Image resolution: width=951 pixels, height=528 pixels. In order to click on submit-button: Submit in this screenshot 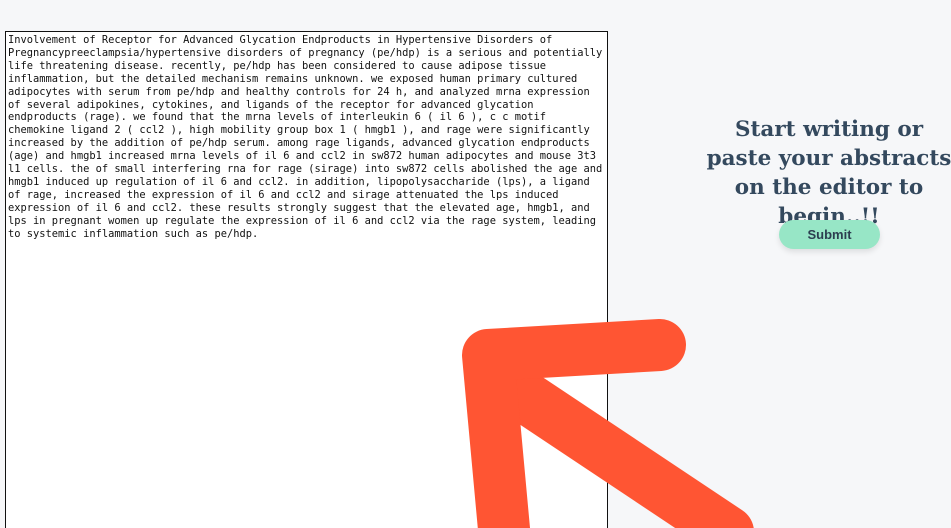, I will do `click(829, 234)`.